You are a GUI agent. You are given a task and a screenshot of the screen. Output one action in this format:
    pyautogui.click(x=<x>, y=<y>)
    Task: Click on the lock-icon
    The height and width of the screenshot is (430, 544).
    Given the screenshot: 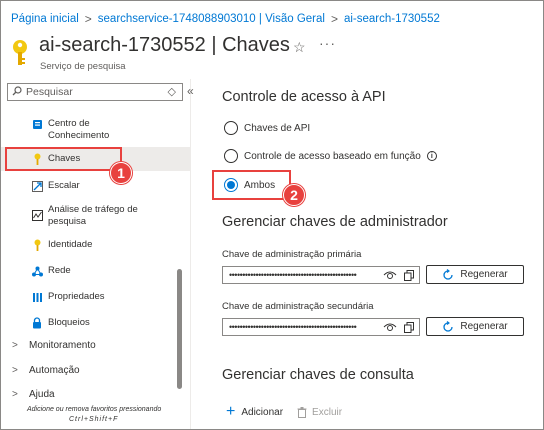 What is the action you would take?
    pyautogui.click(x=37, y=323)
    